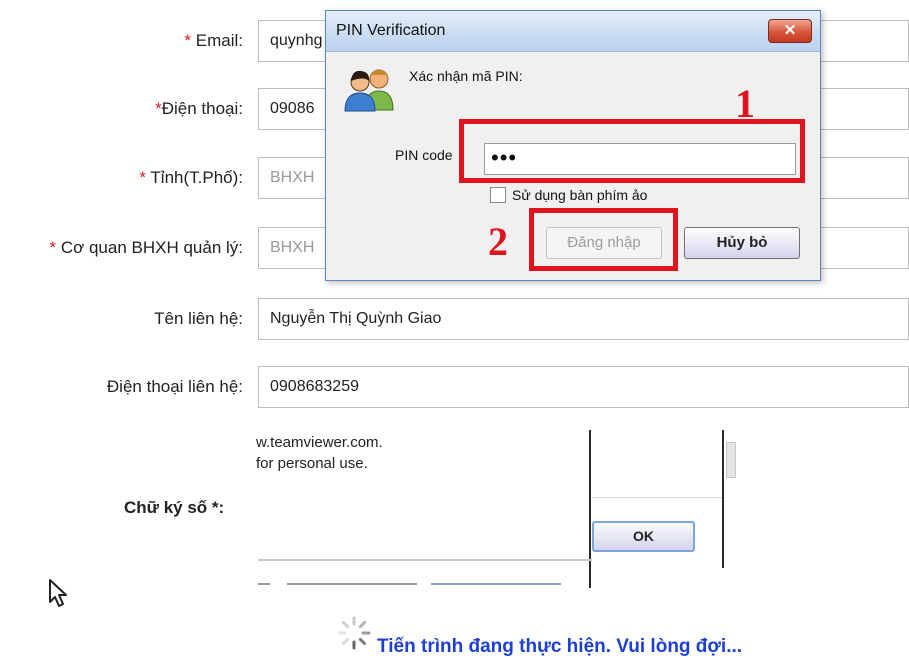  What do you see at coordinates (742, 243) in the screenshot?
I see `cancel-button: Hủy bỏ` at bounding box center [742, 243].